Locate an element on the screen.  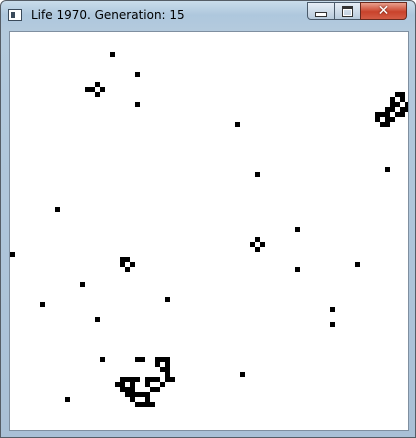
close-icon: ✕ is located at coordinates (383, 11).